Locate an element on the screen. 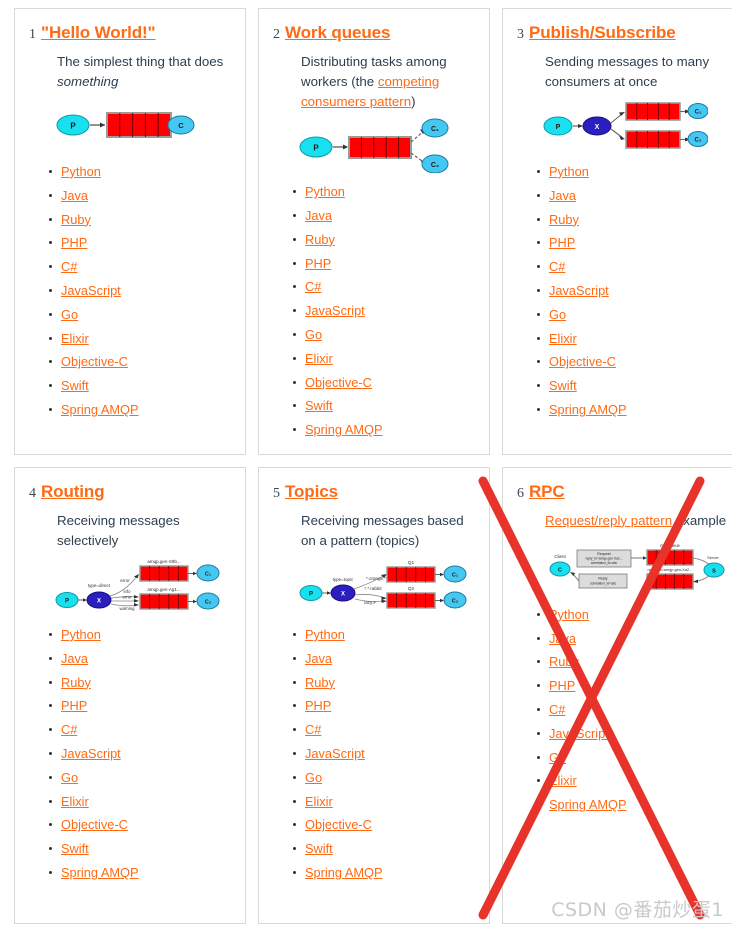 Image resolution: width=732 pixels, height=930 pixels. language-link: Java is located at coordinates (562, 638).